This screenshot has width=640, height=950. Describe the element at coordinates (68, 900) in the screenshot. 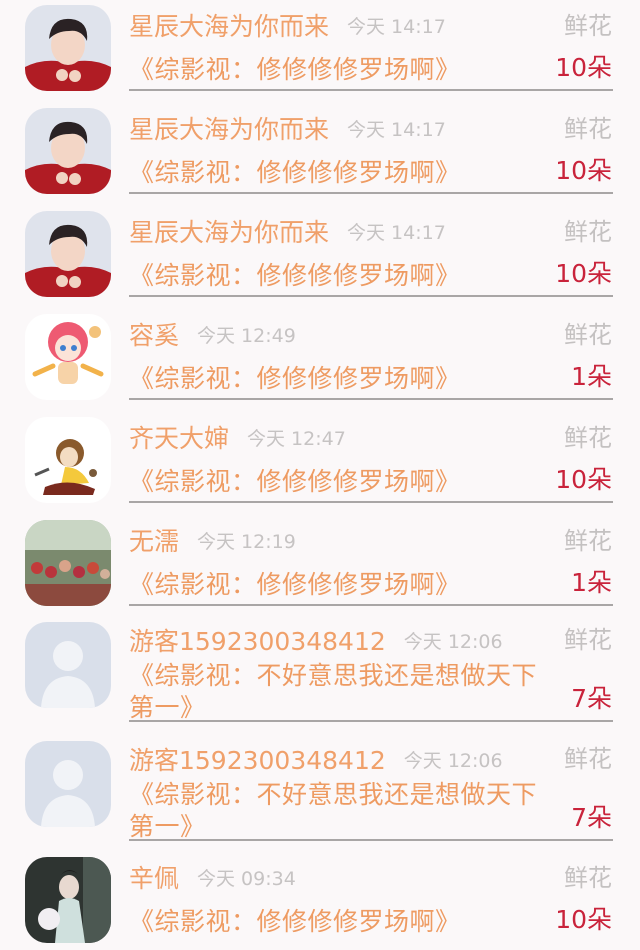

I see `costume-photo-avatar` at that location.